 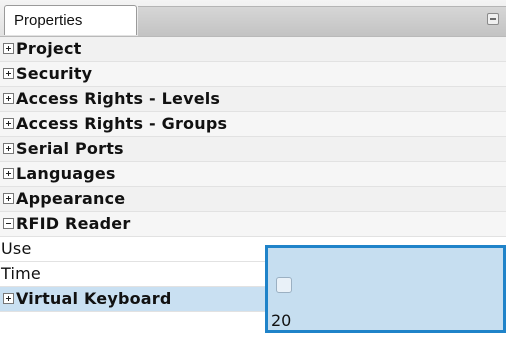 I want to click on property-name: Time, so click(x=21, y=273).